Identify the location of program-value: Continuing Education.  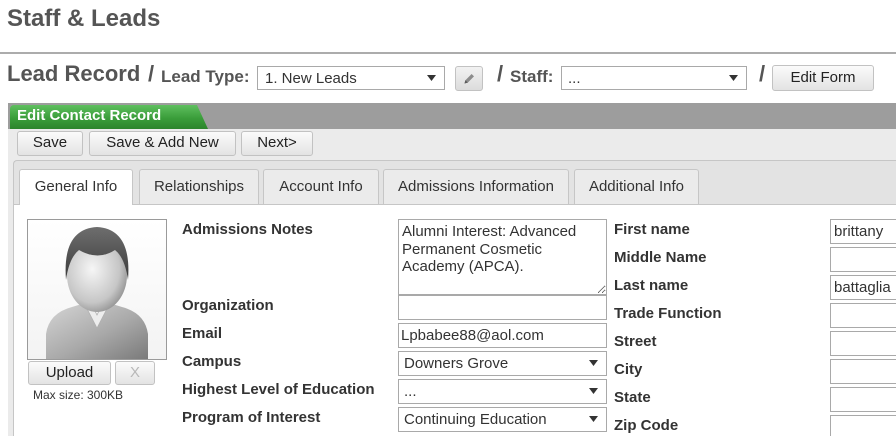
(475, 419).